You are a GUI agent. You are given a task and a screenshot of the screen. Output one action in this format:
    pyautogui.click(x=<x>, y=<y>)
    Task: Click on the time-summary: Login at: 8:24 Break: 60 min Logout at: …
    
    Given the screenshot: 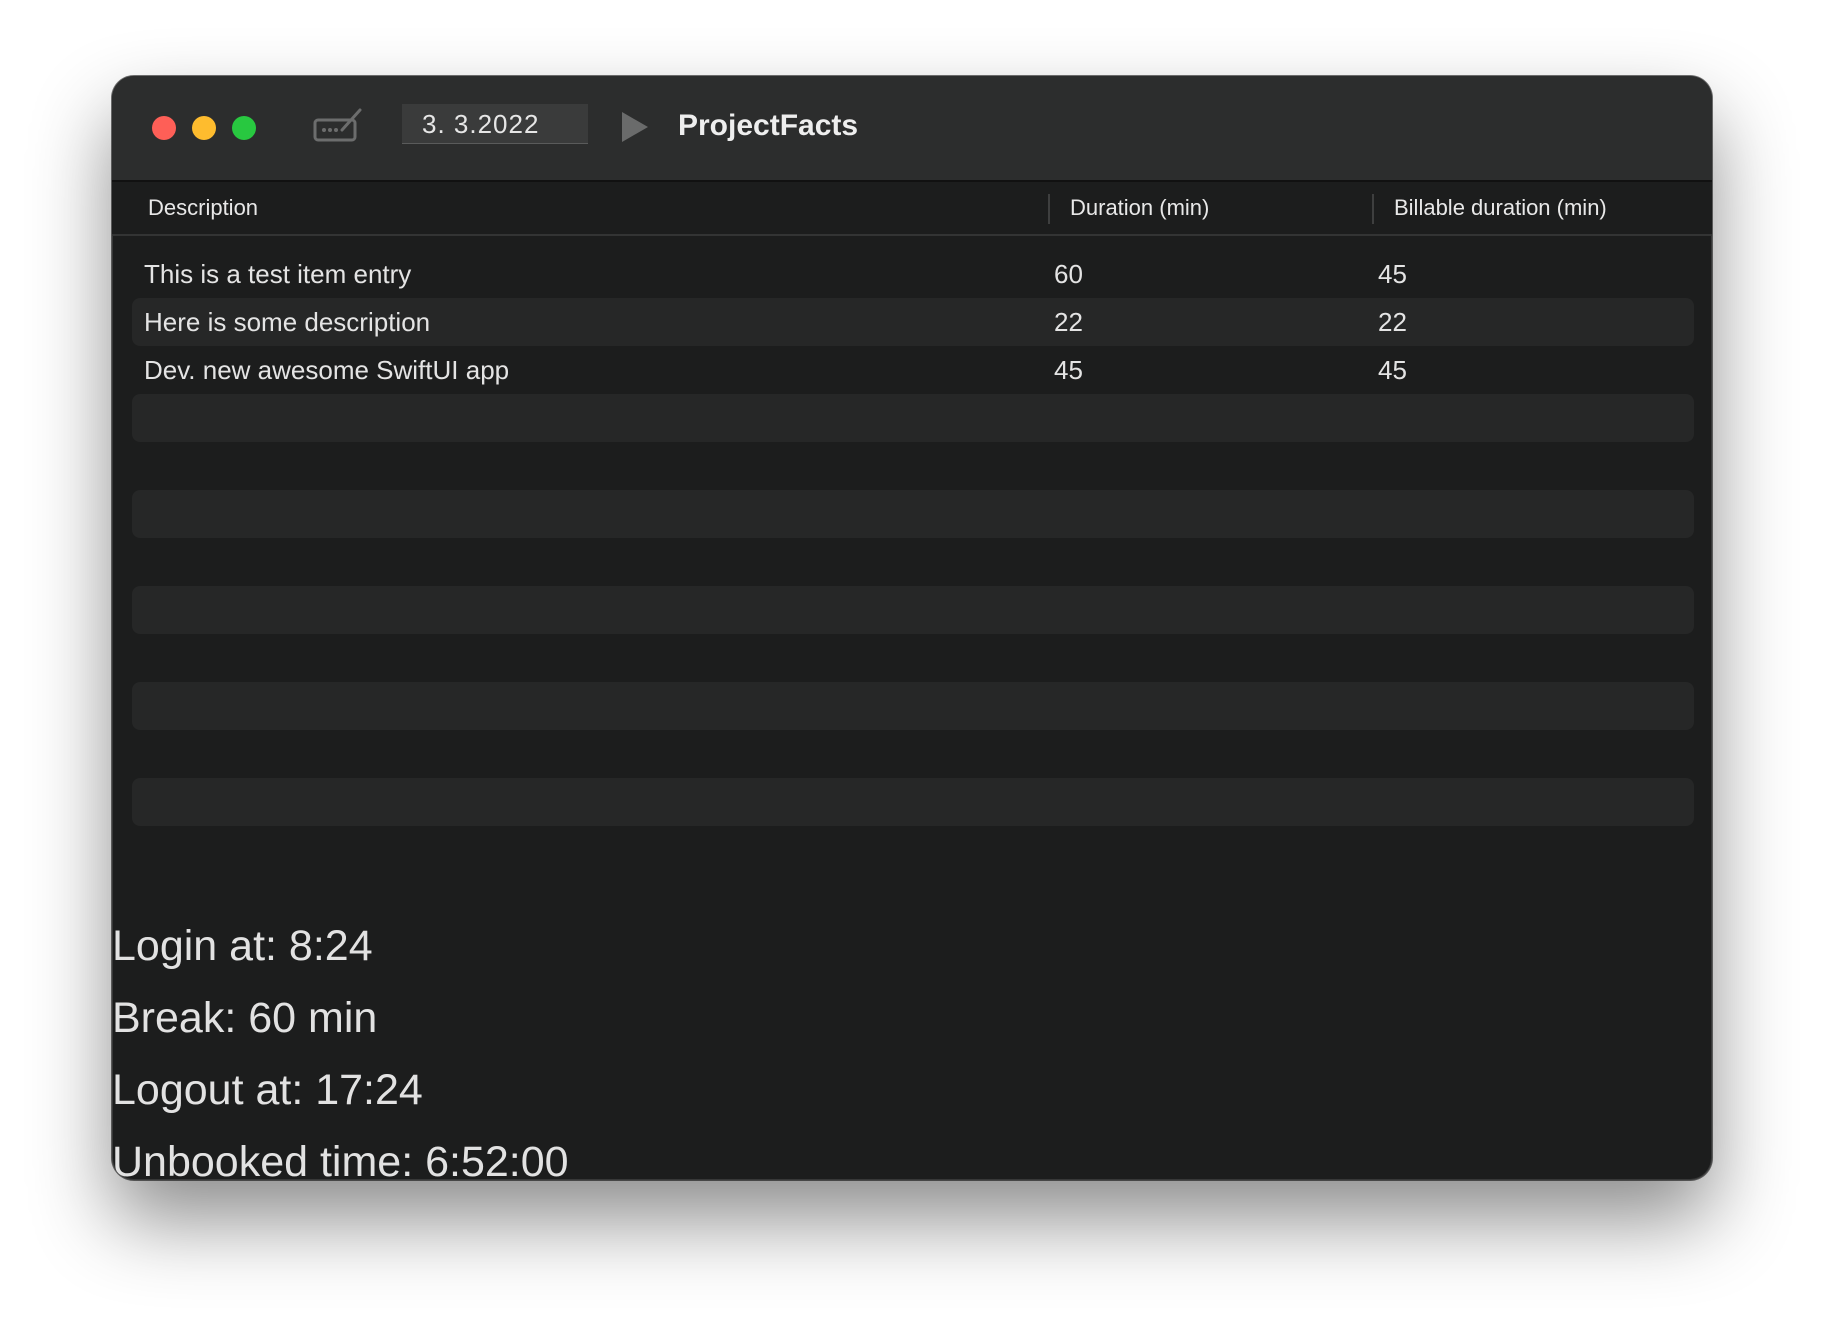 What is the action you would take?
    pyautogui.click(x=340, y=1045)
    